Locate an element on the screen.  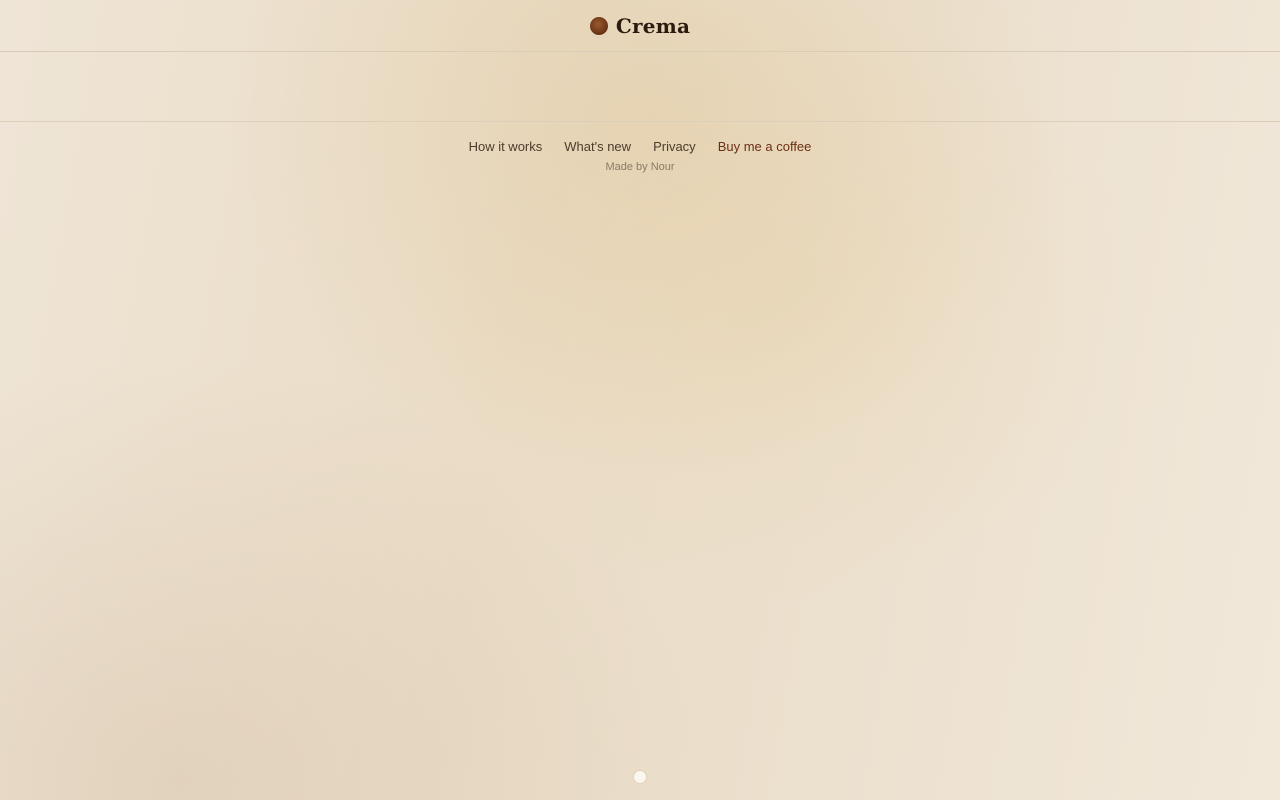
whats-new-link: What's new is located at coordinates (597, 147).